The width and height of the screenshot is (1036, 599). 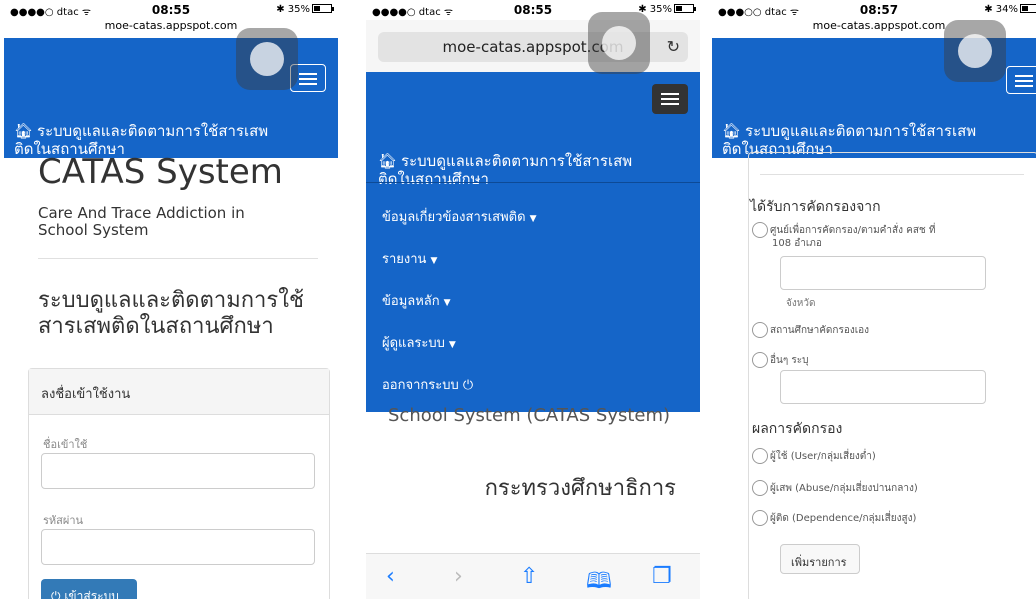 What do you see at coordinates (797, 429) in the screenshot?
I see `screening-result-title: ผลการคัดกรอง` at bounding box center [797, 429].